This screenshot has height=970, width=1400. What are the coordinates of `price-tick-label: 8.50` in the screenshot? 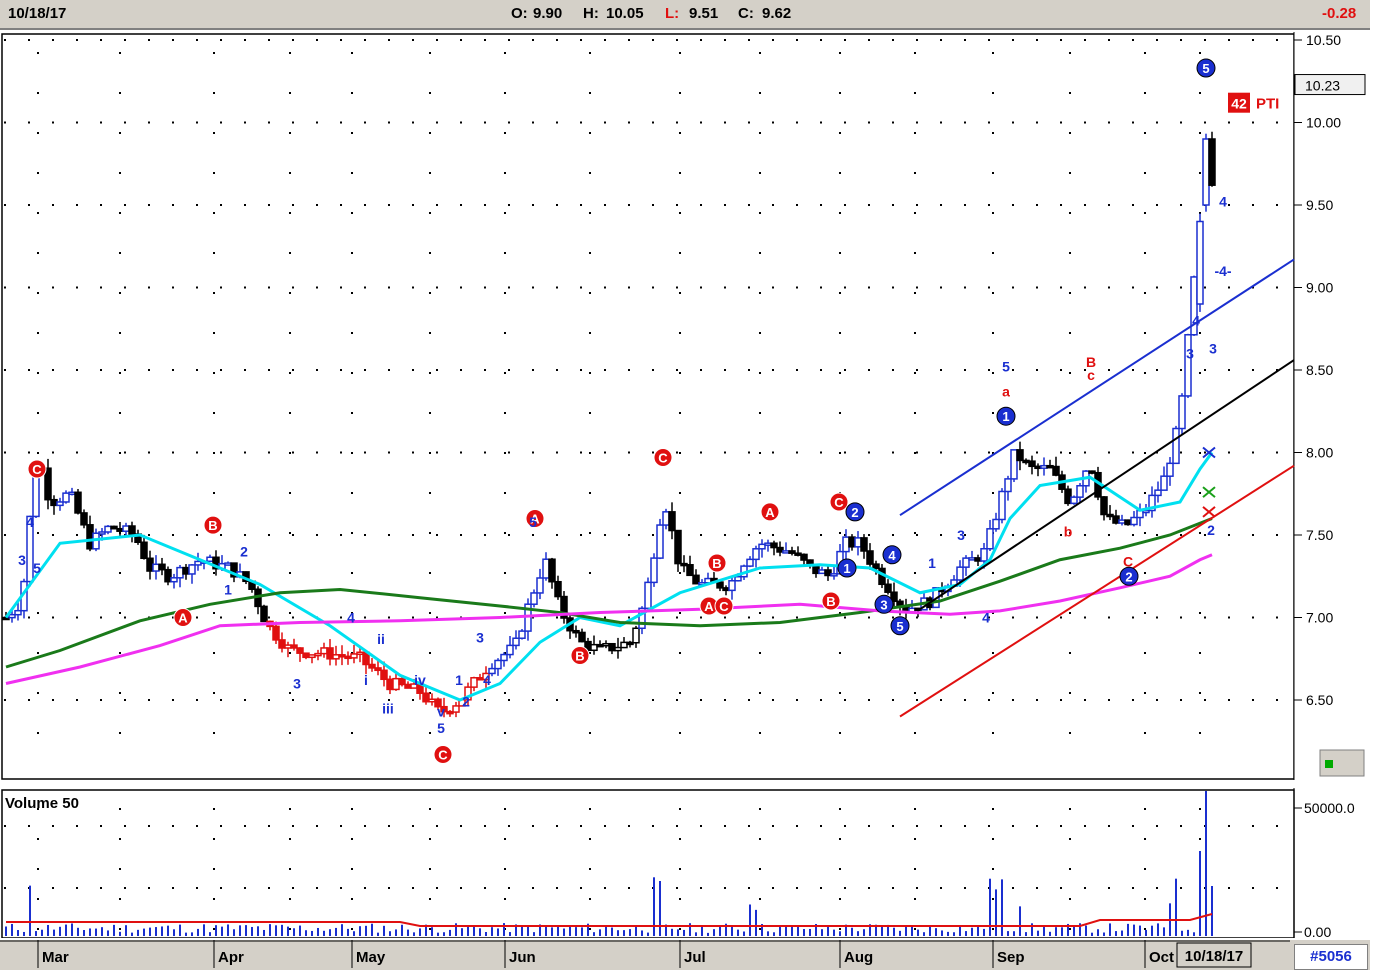 It's located at (1319, 370).